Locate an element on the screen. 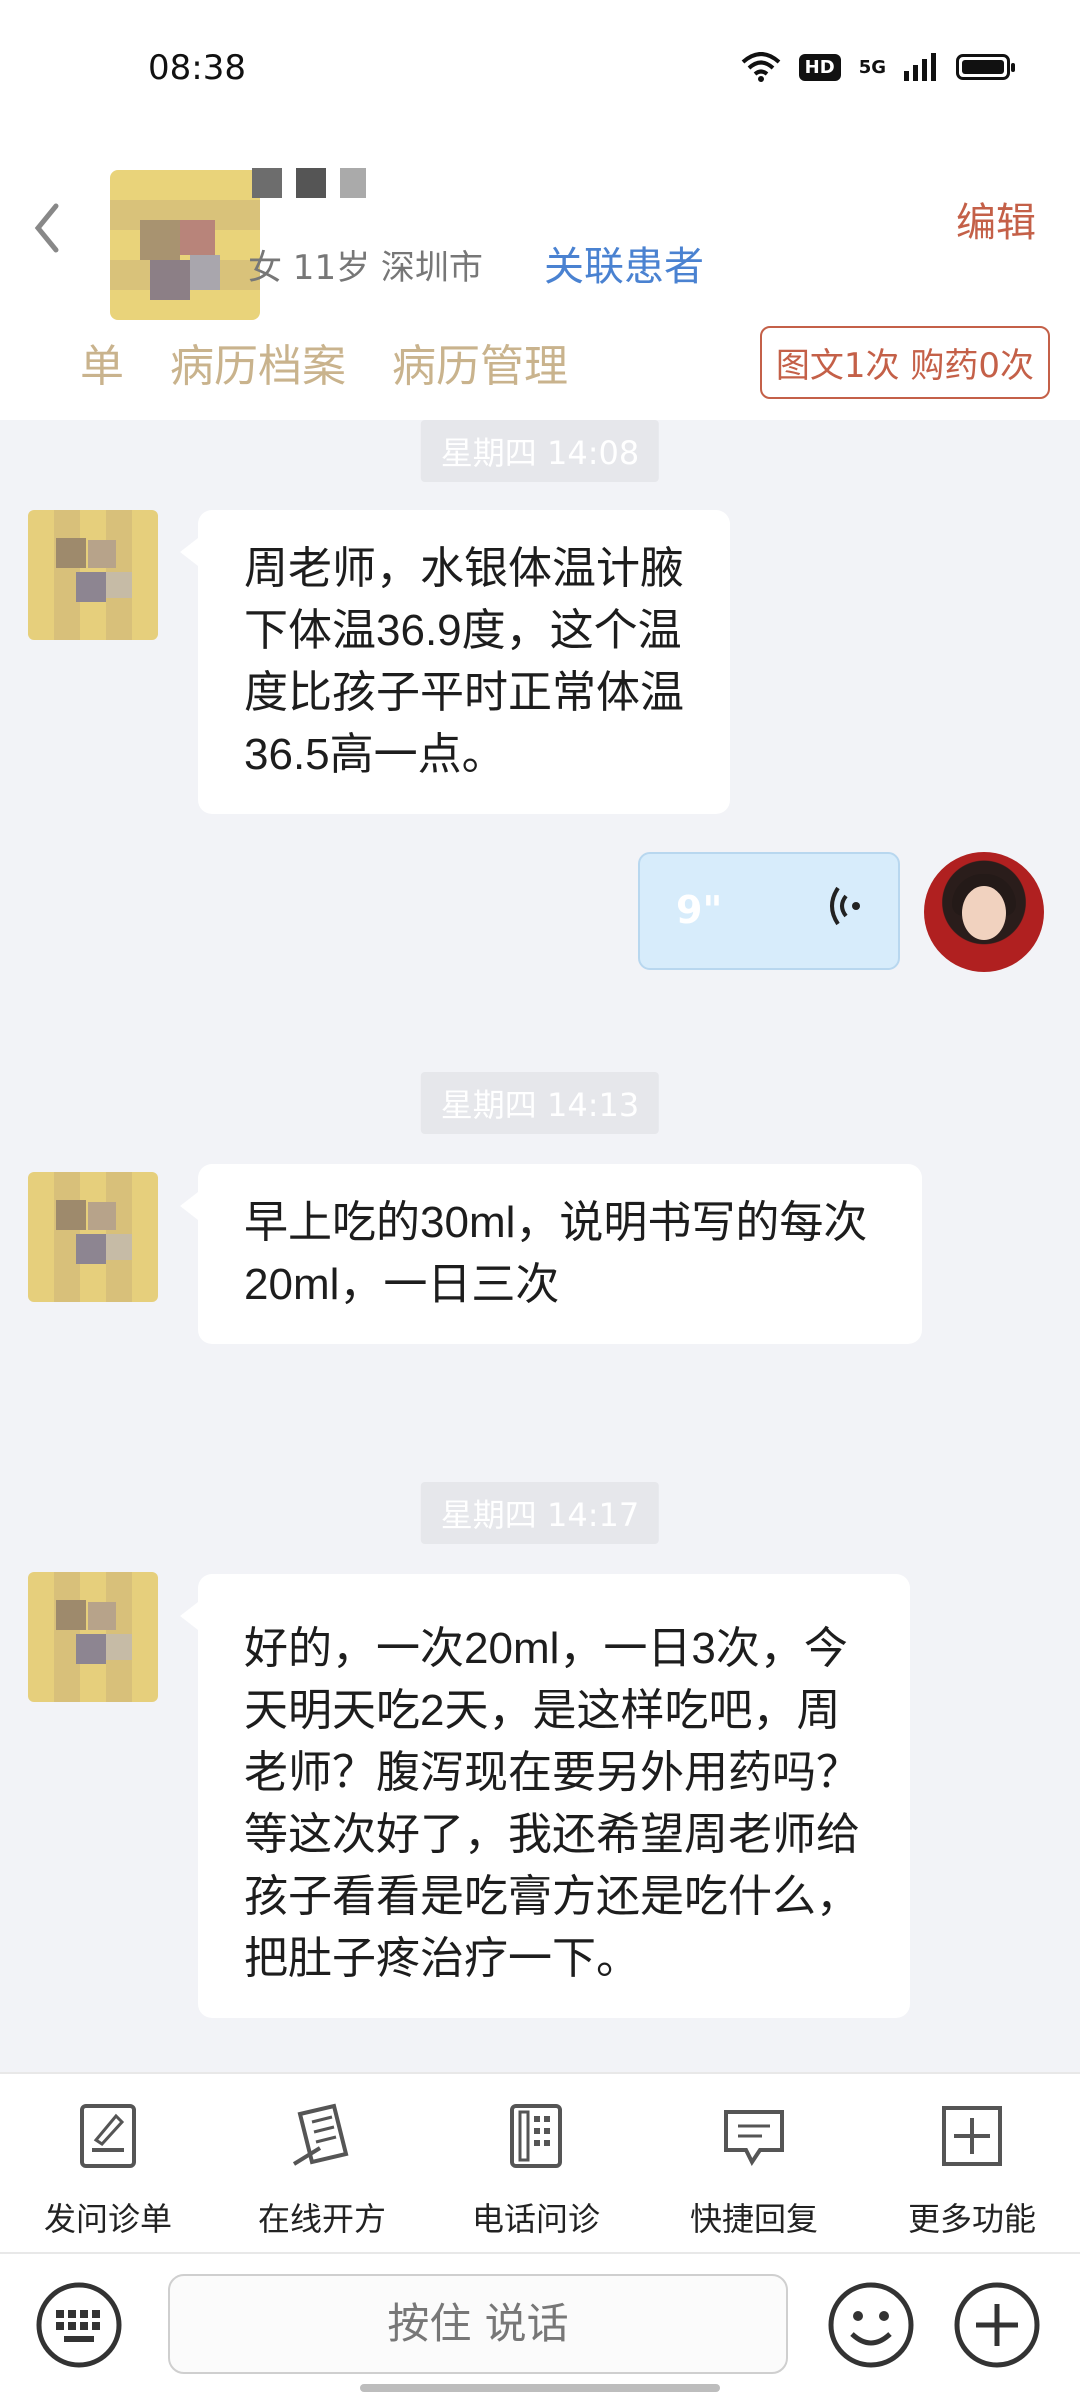 The image size is (1080, 2402). hd-badge: HD is located at coordinates (819, 67).